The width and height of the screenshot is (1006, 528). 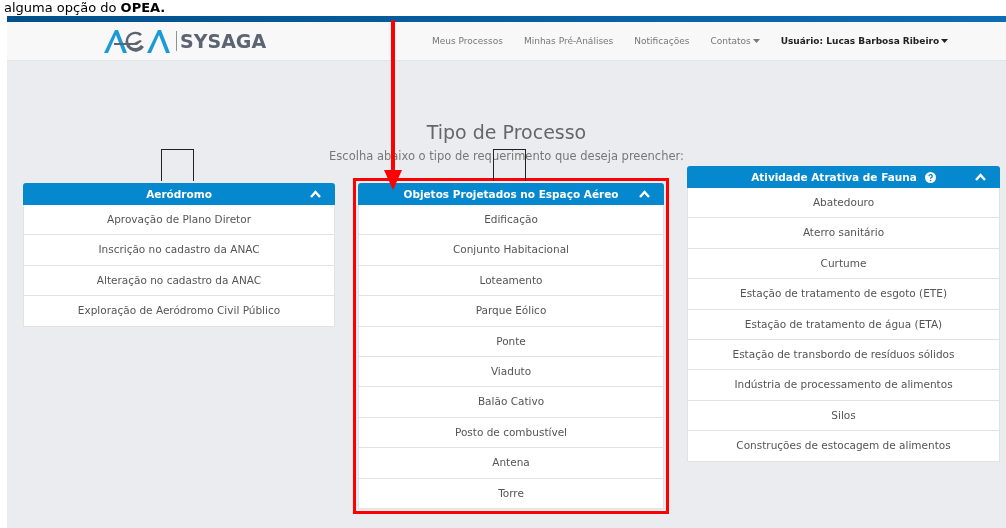 What do you see at coordinates (834, 177) in the screenshot?
I see `panel-title: Atividade Atrativa de Fauna` at bounding box center [834, 177].